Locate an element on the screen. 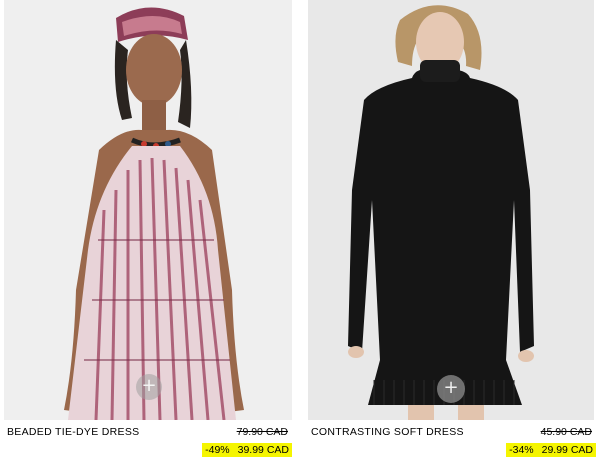 This screenshot has height=461, width=600. sale-price-tag: -34% 29.99 CAD is located at coordinates (551, 450).